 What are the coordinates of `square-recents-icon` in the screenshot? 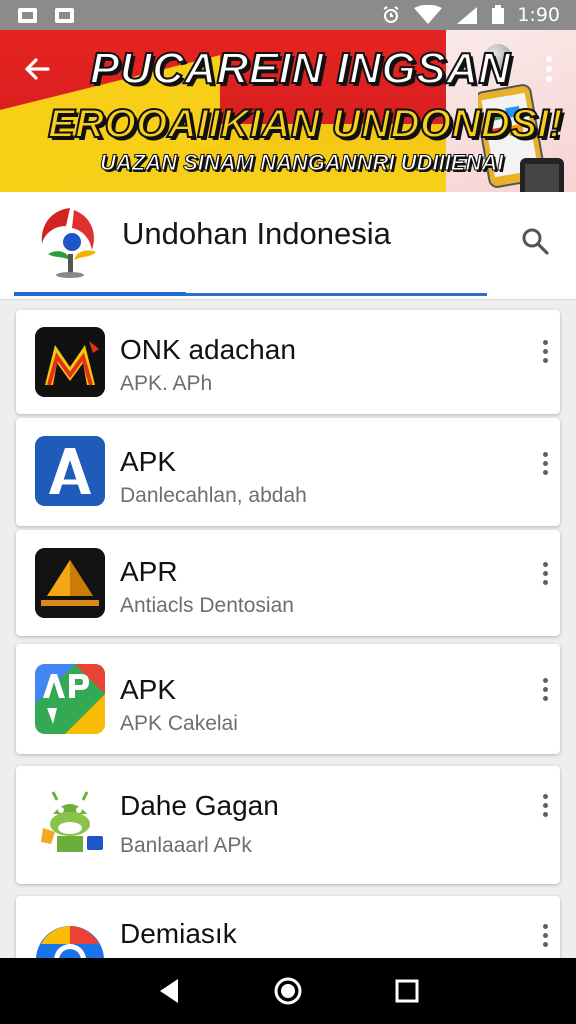 It's located at (407, 991).